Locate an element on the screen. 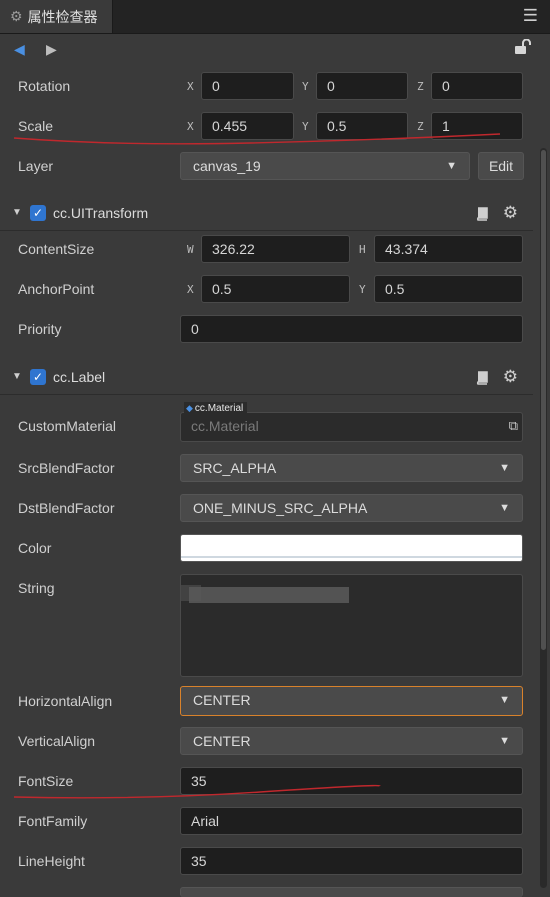 Image resolution: width=550 pixels, height=897 pixels. custom-material-row: CustomMaterial cc.Material ⧉ is located at coordinates (270, 427).